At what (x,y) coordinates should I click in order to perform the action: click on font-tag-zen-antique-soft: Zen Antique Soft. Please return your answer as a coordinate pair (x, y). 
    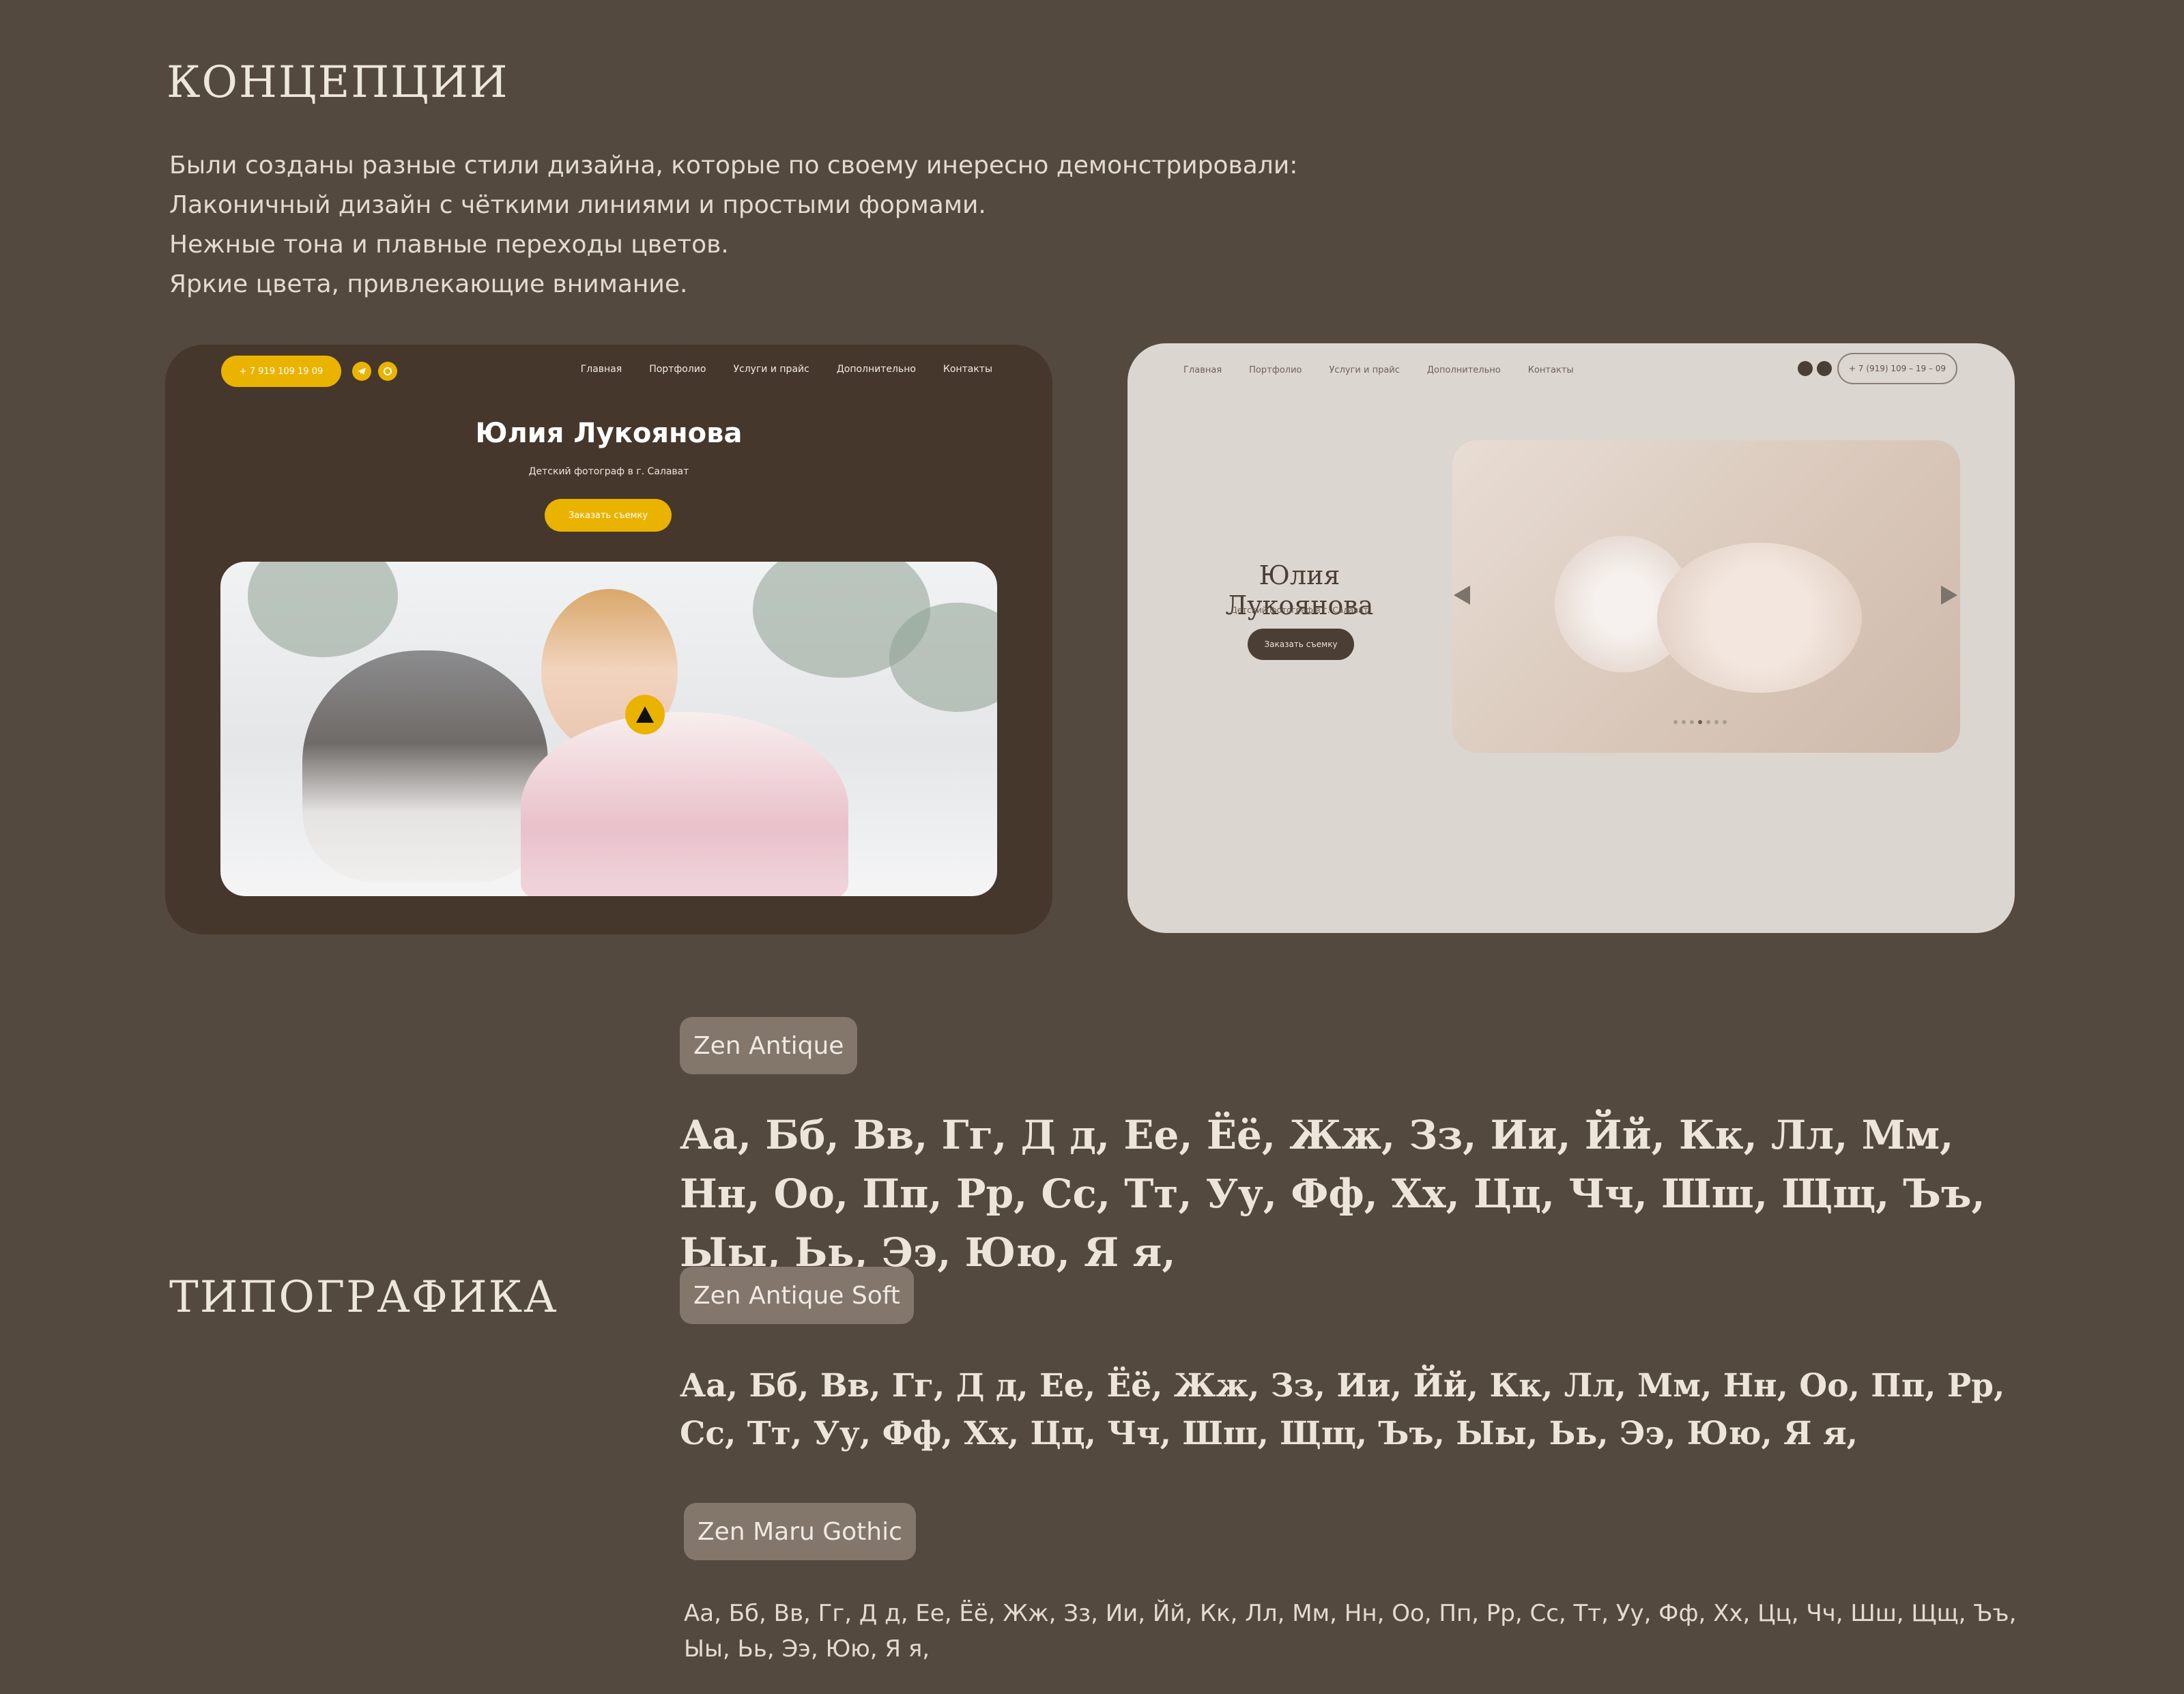
    Looking at the image, I should click on (797, 1295).